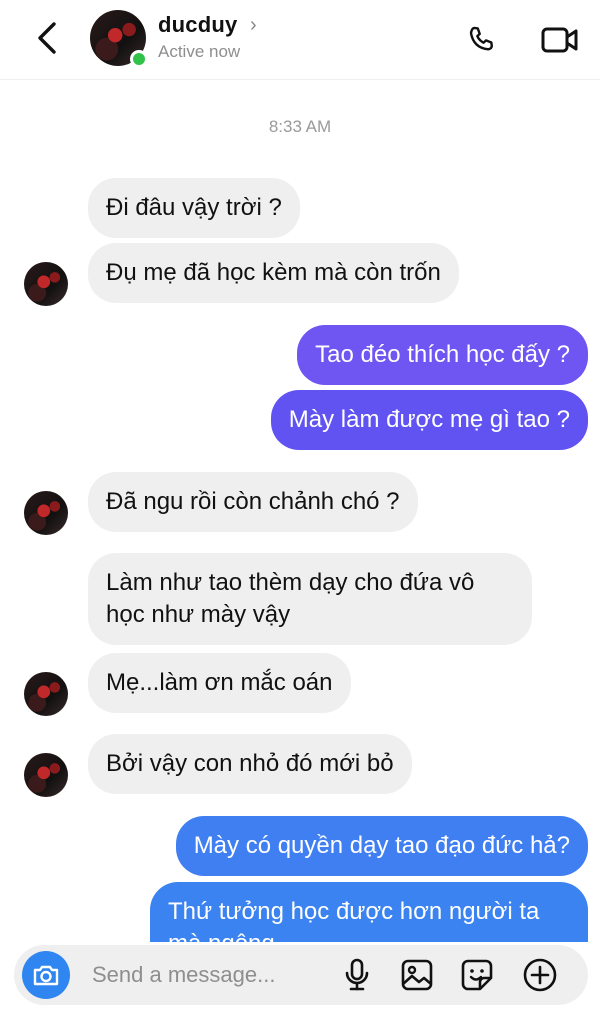 This screenshot has height=1030, width=600. Describe the element at coordinates (198, 614) in the screenshot. I see `message-line: học như mày vậy` at that location.